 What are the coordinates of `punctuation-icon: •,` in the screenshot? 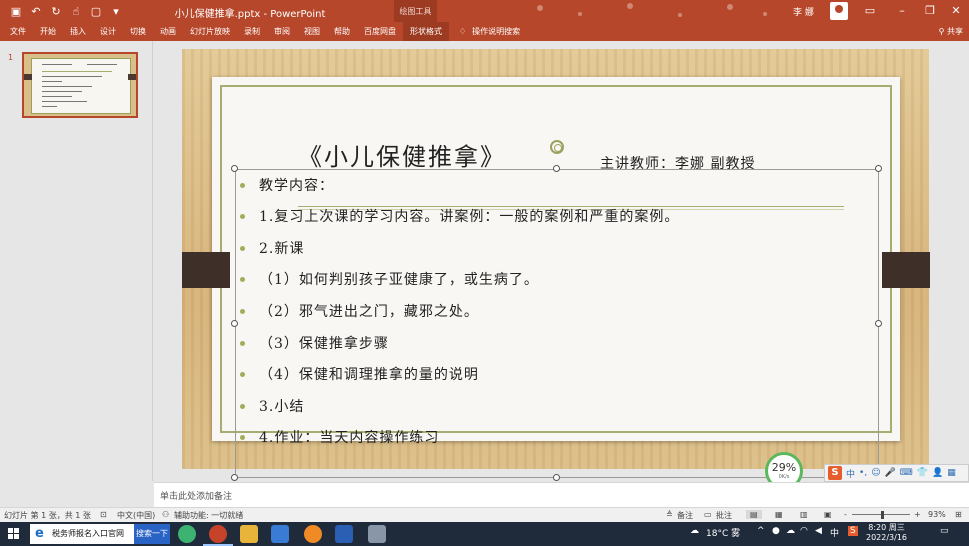 It's located at (863, 473).